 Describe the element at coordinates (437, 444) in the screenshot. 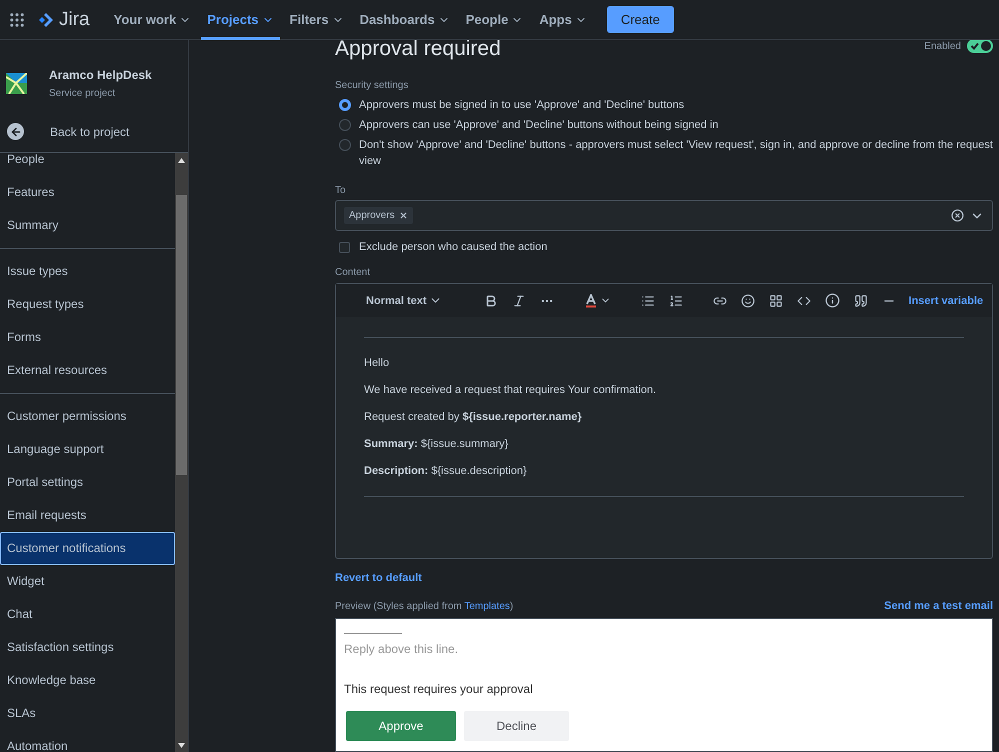

I see `editor-paragraph: Summary: ${issue.summary}` at that location.